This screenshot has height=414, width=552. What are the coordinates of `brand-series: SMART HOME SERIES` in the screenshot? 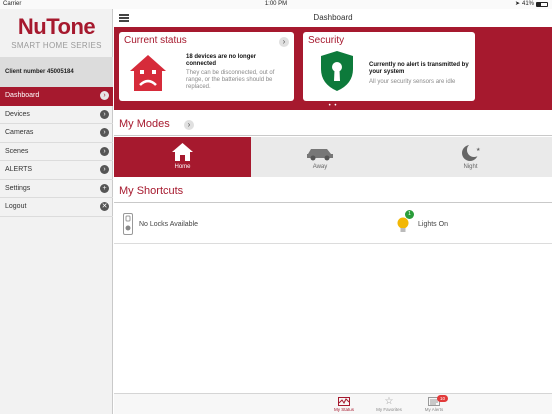 It's located at (56, 45).